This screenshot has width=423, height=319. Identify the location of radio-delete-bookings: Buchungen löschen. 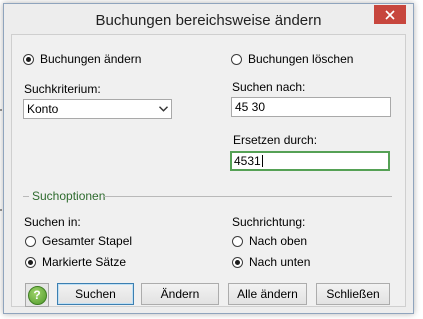
(292, 59).